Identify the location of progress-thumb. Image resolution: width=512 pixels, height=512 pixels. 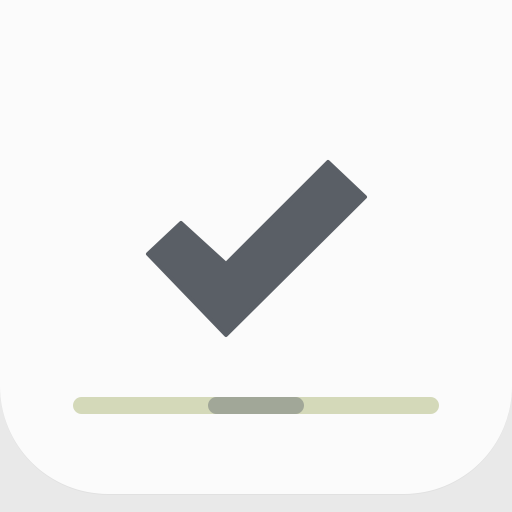
(256, 405).